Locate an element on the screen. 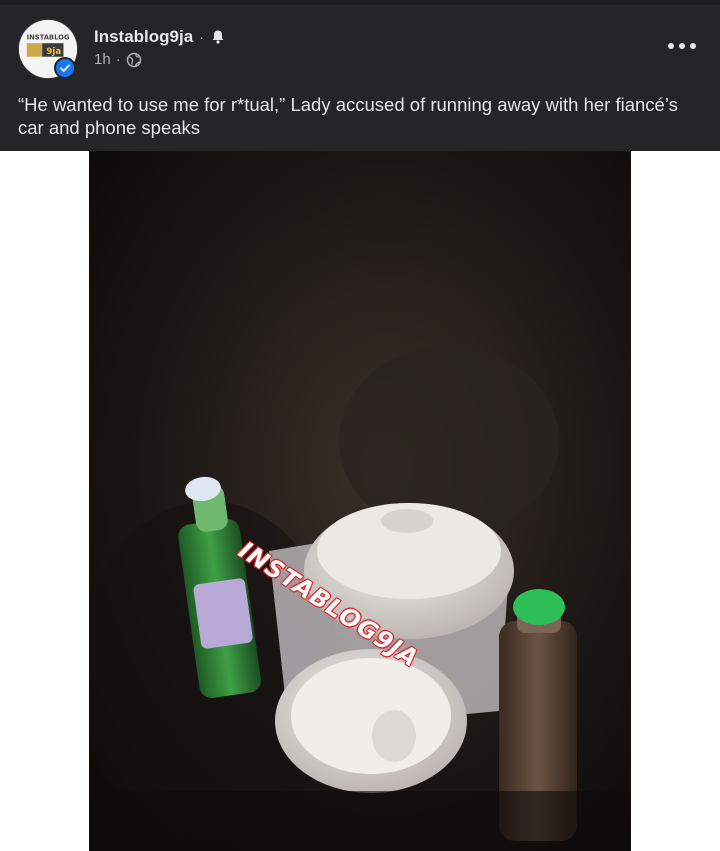 The height and width of the screenshot is (851, 720). bell-icon is located at coordinates (218, 37).